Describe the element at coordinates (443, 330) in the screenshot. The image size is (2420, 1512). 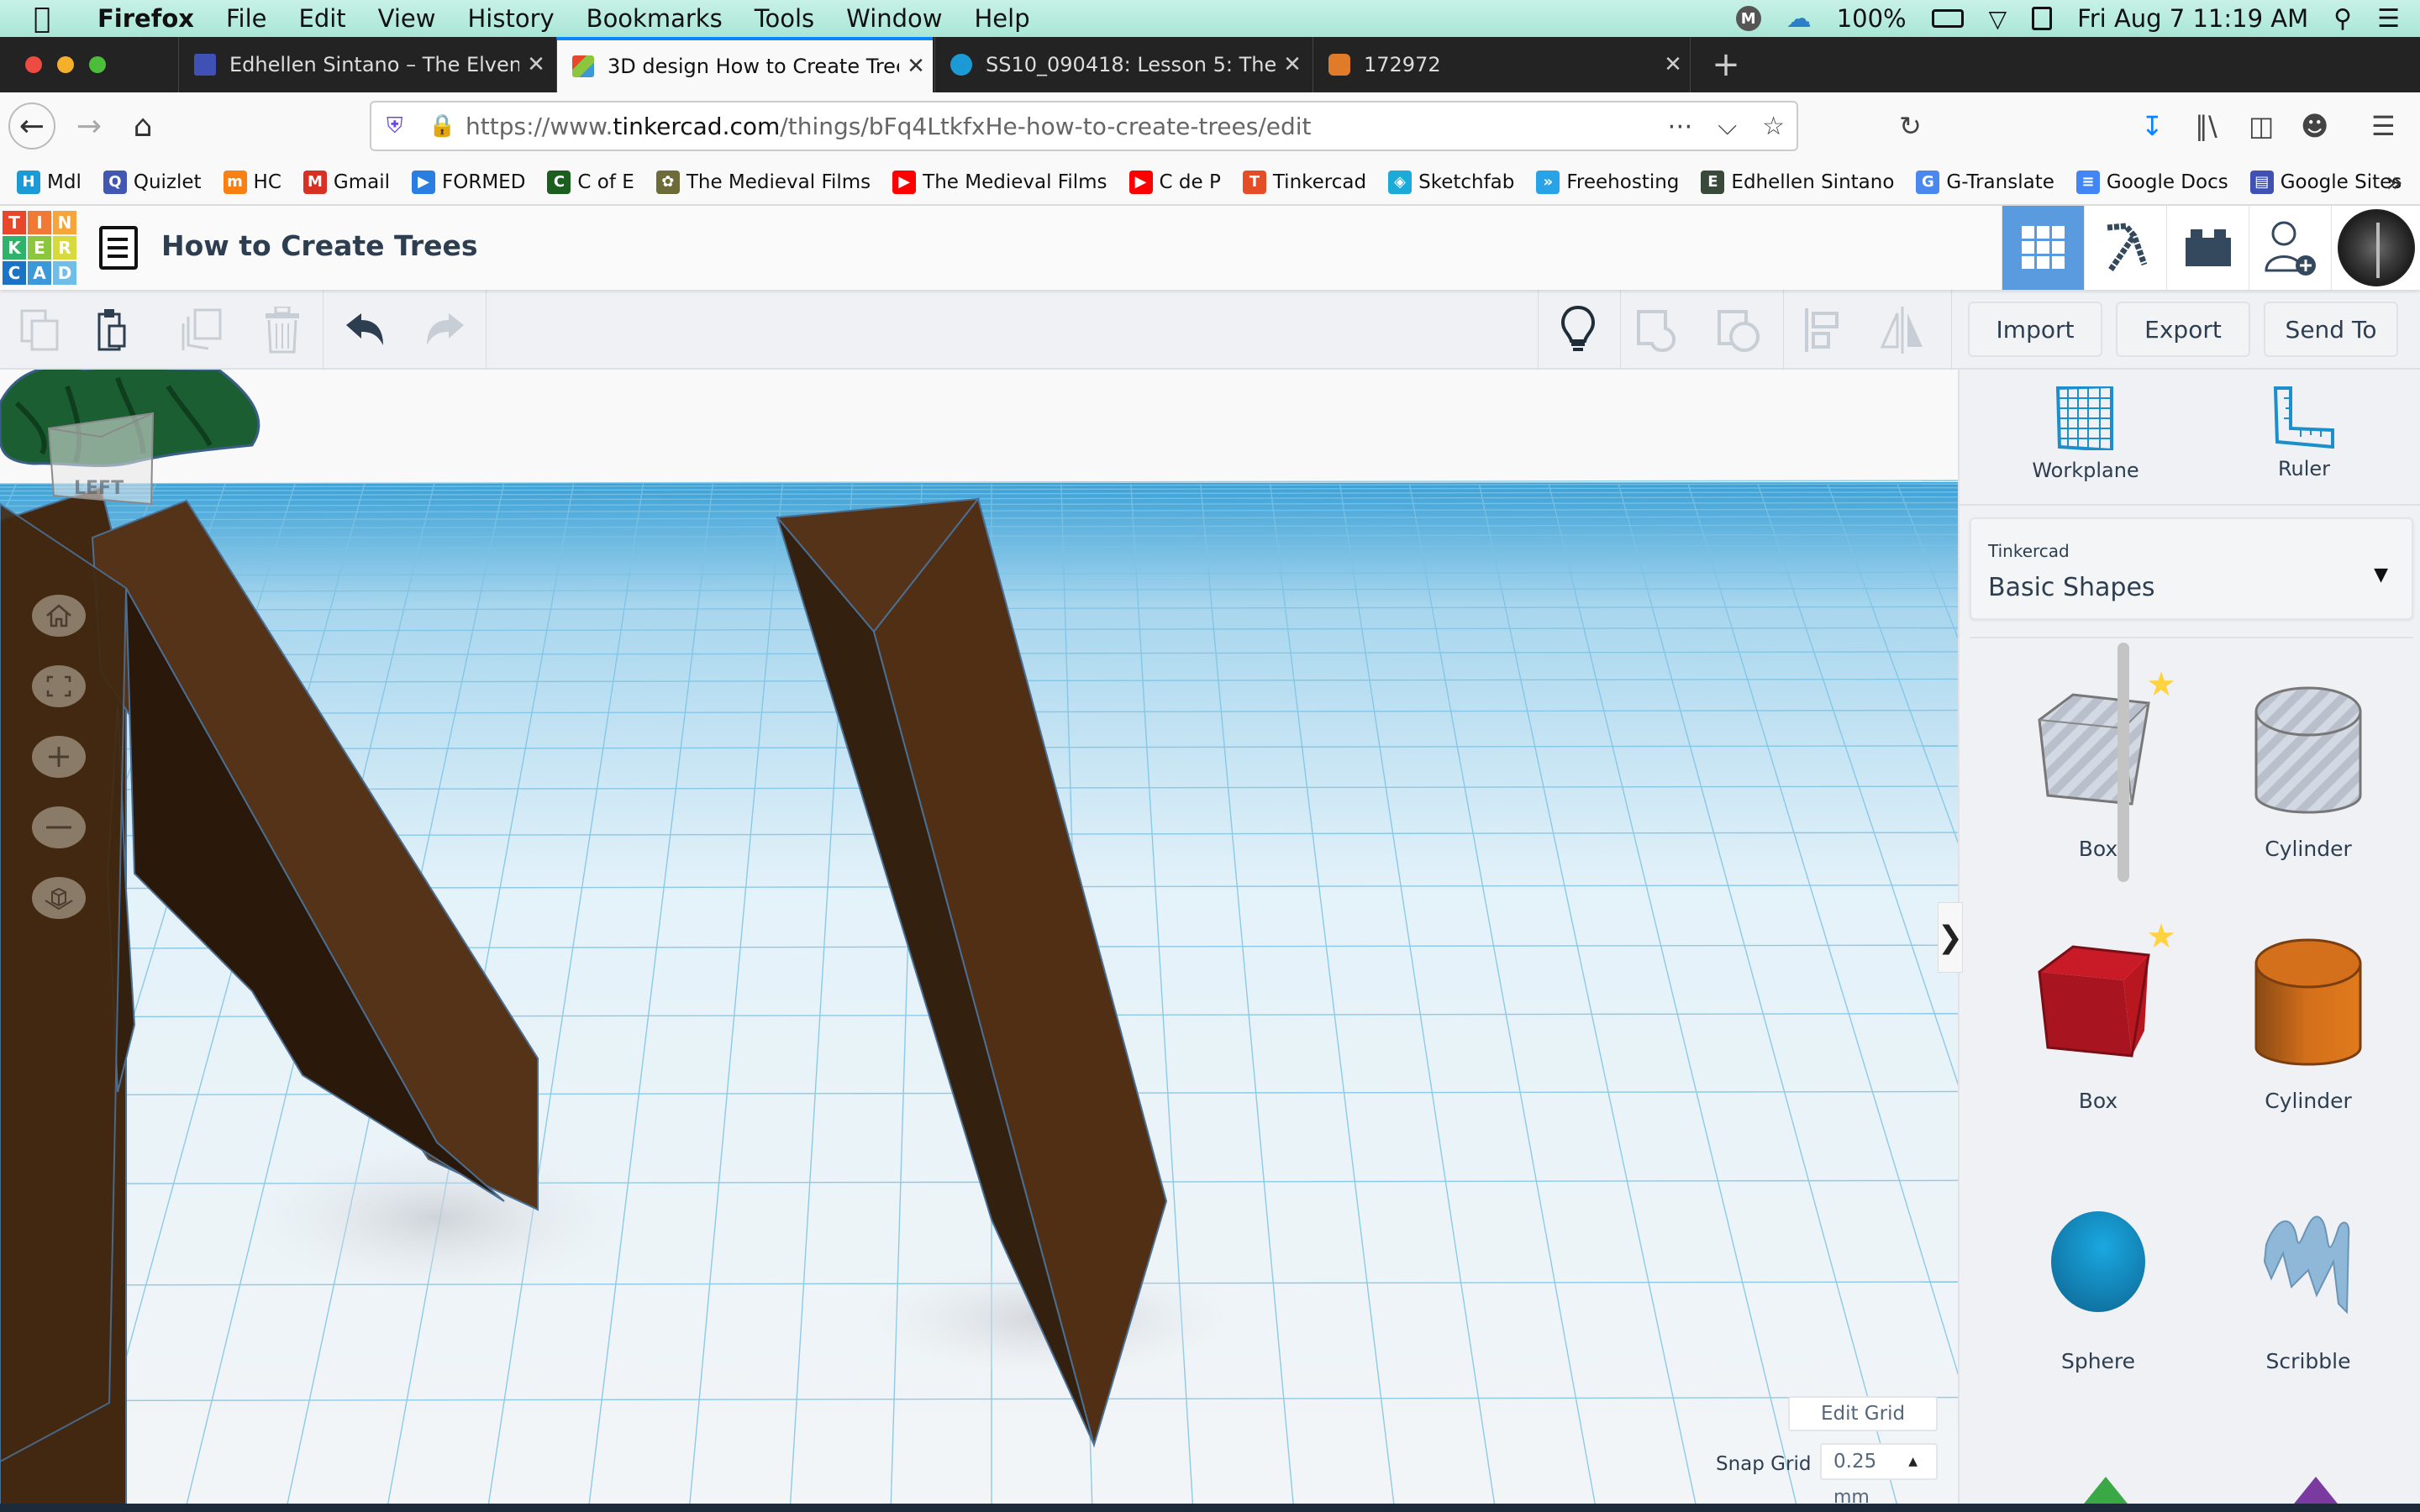
I see `redo-button` at that location.